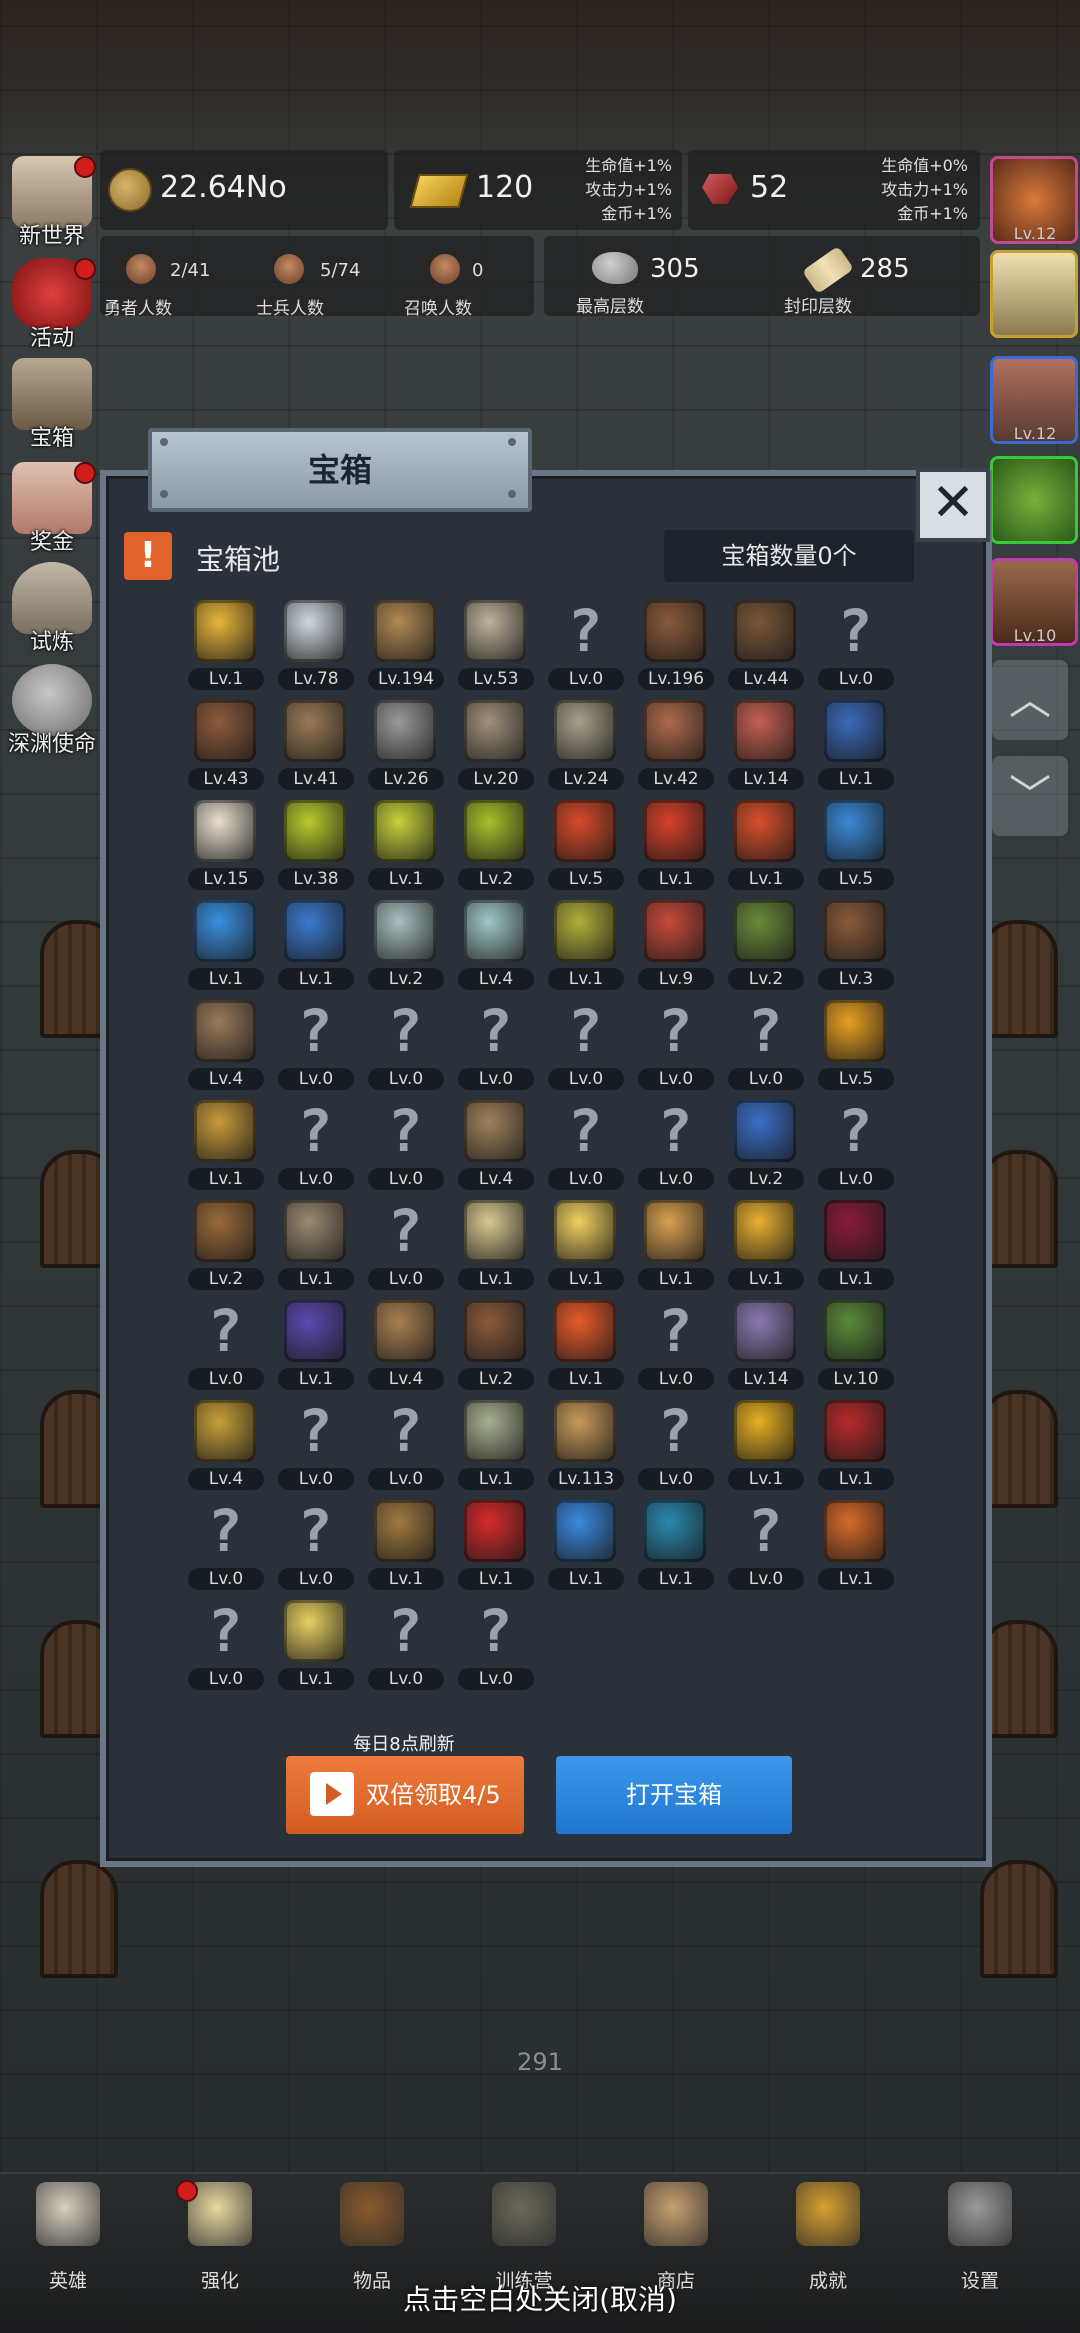  I want to click on chest-item: Lv.38, so click(314, 844).